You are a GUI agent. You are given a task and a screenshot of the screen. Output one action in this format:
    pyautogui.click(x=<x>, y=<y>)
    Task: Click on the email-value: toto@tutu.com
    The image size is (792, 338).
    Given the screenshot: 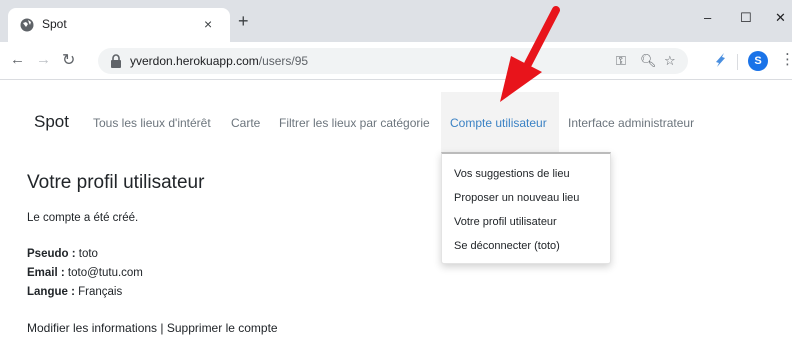 What is the action you would take?
    pyautogui.click(x=105, y=273)
    